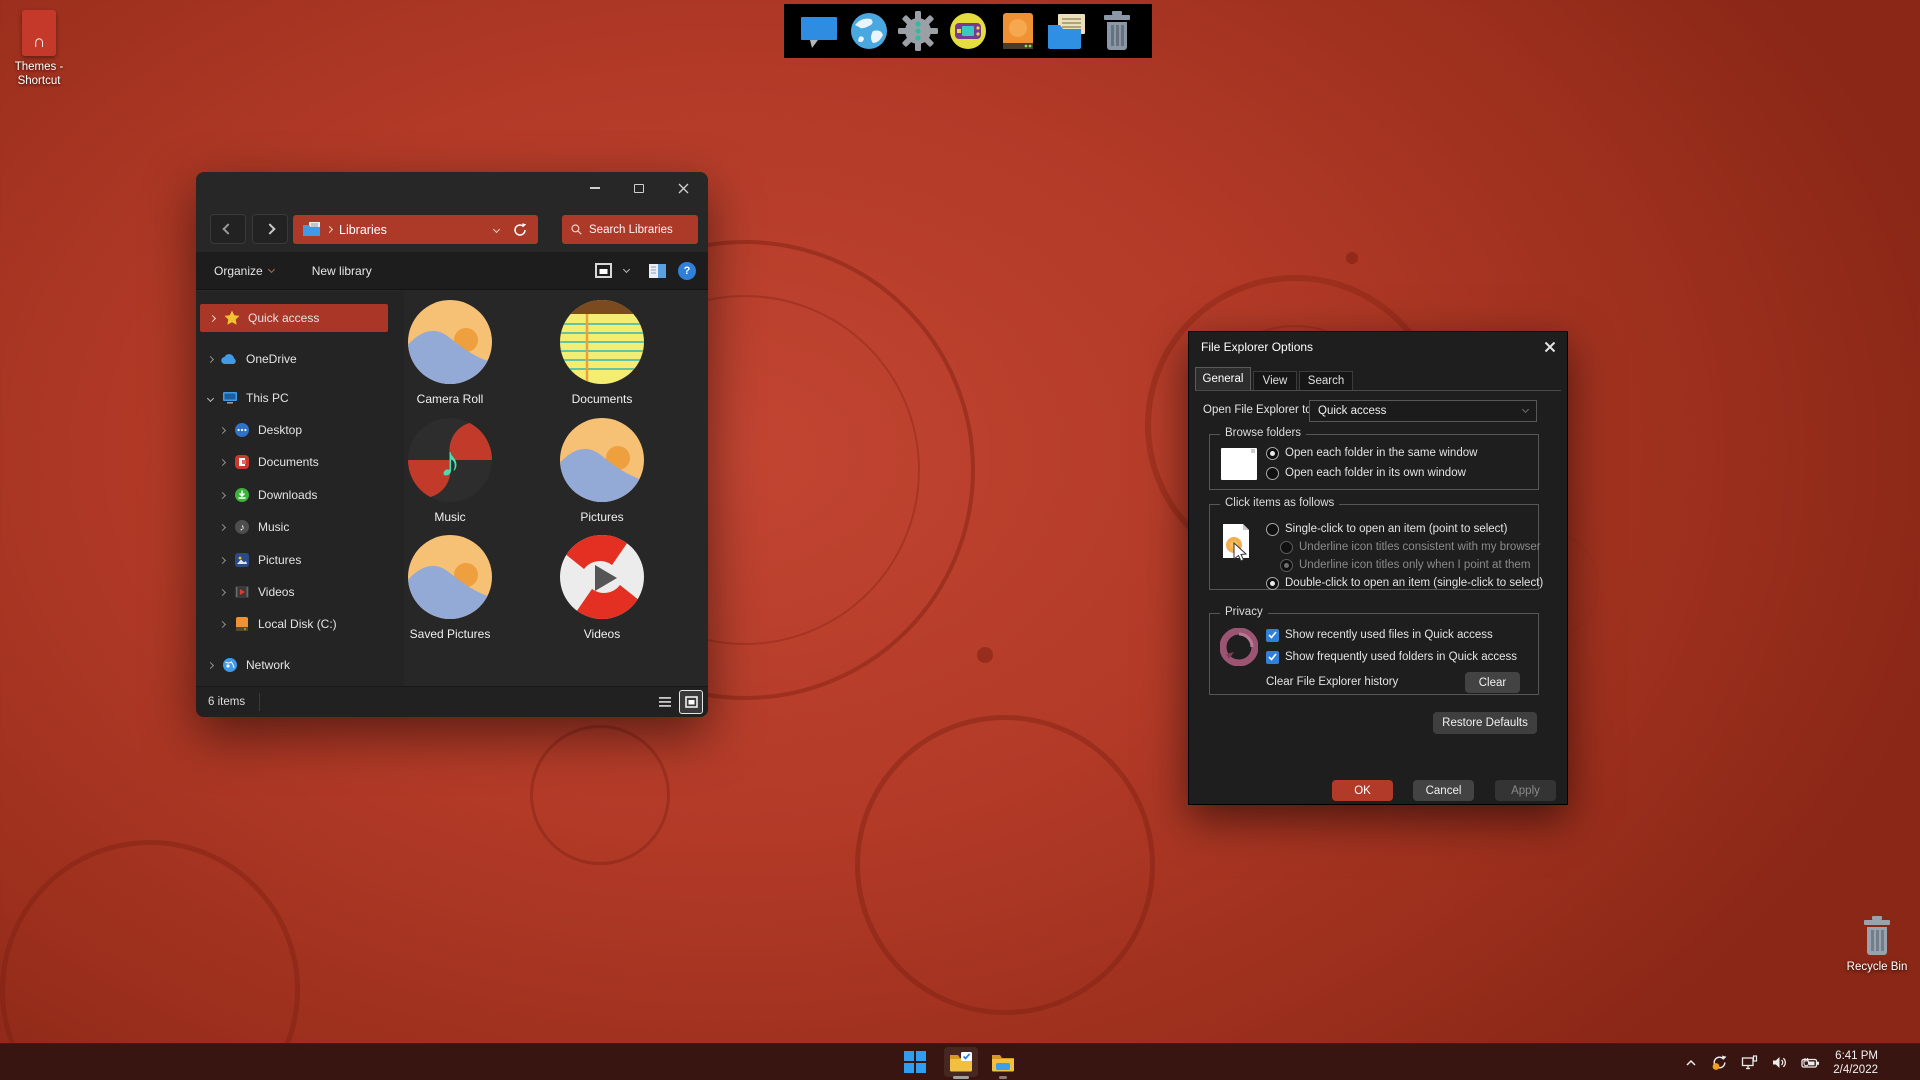 The width and height of the screenshot is (1920, 1080). I want to click on sidebar-item-onedrive: OneDrive, so click(300, 359).